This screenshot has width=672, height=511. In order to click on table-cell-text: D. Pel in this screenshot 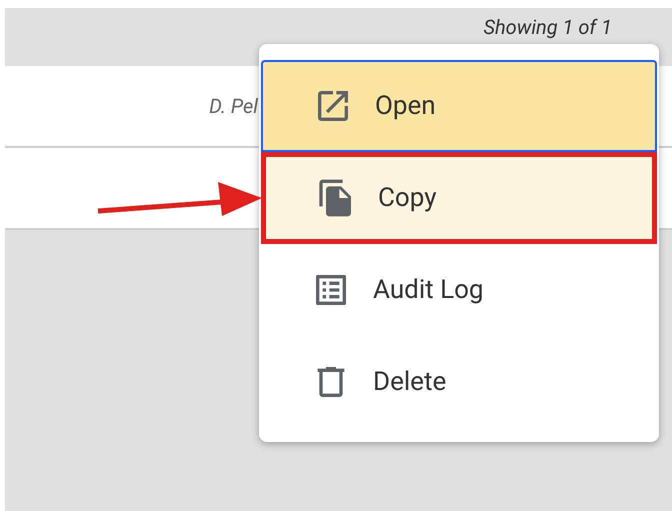, I will do `click(233, 106)`.